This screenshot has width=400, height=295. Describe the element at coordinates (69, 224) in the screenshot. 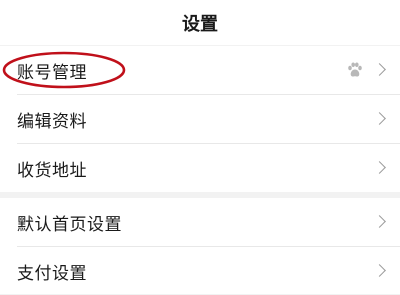

I see `row-label: 默认首页设置` at that location.